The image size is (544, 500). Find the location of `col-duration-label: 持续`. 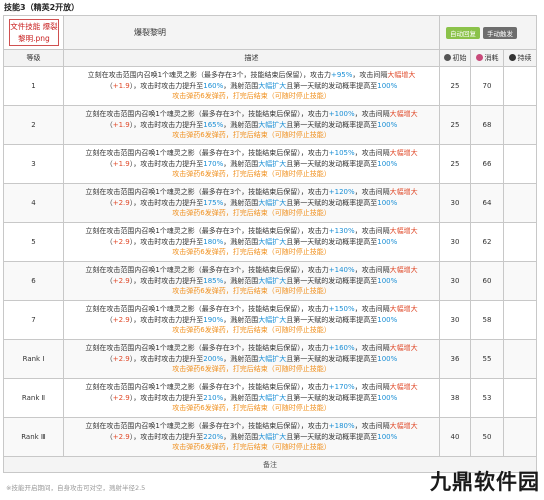

col-duration-label: 持续 is located at coordinates (524, 58).